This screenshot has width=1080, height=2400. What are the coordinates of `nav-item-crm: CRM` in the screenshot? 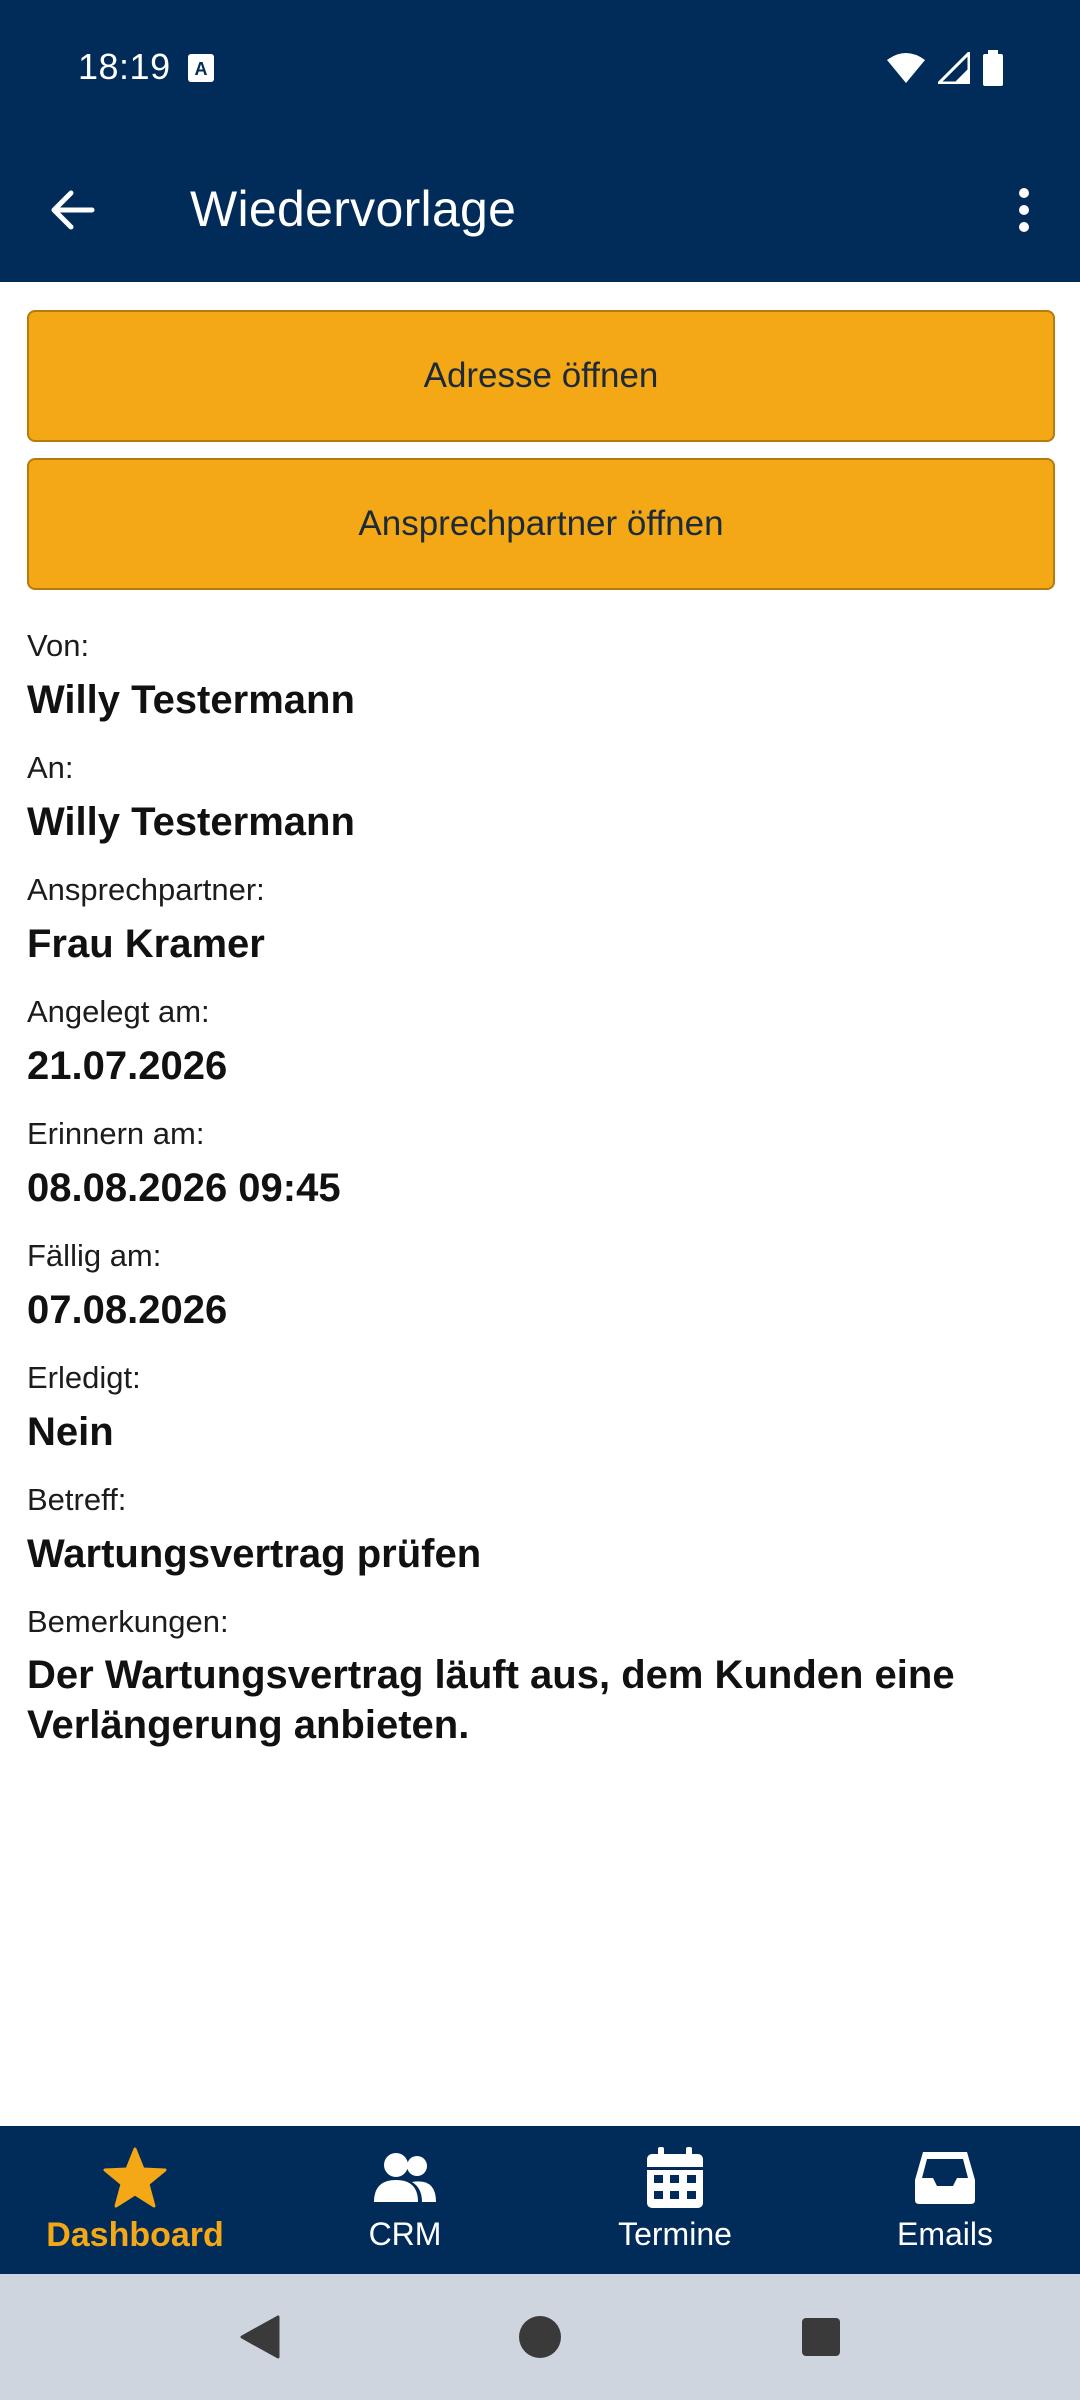 It's located at (405, 2200).